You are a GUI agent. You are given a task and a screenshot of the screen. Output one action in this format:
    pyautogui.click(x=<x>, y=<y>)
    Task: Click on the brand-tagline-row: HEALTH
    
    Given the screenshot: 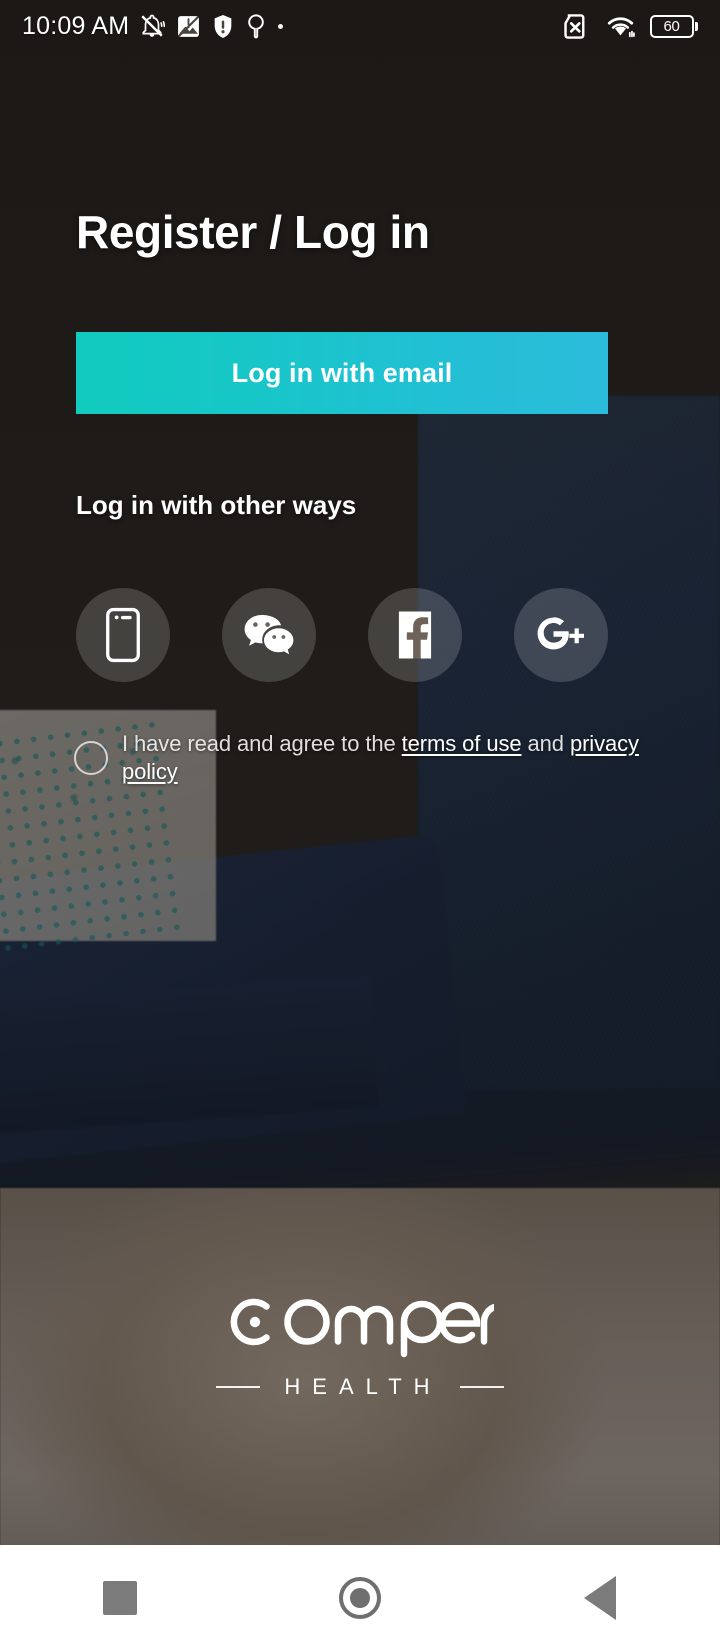 What is the action you would take?
    pyautogui.click(x=360, y=1387)
    